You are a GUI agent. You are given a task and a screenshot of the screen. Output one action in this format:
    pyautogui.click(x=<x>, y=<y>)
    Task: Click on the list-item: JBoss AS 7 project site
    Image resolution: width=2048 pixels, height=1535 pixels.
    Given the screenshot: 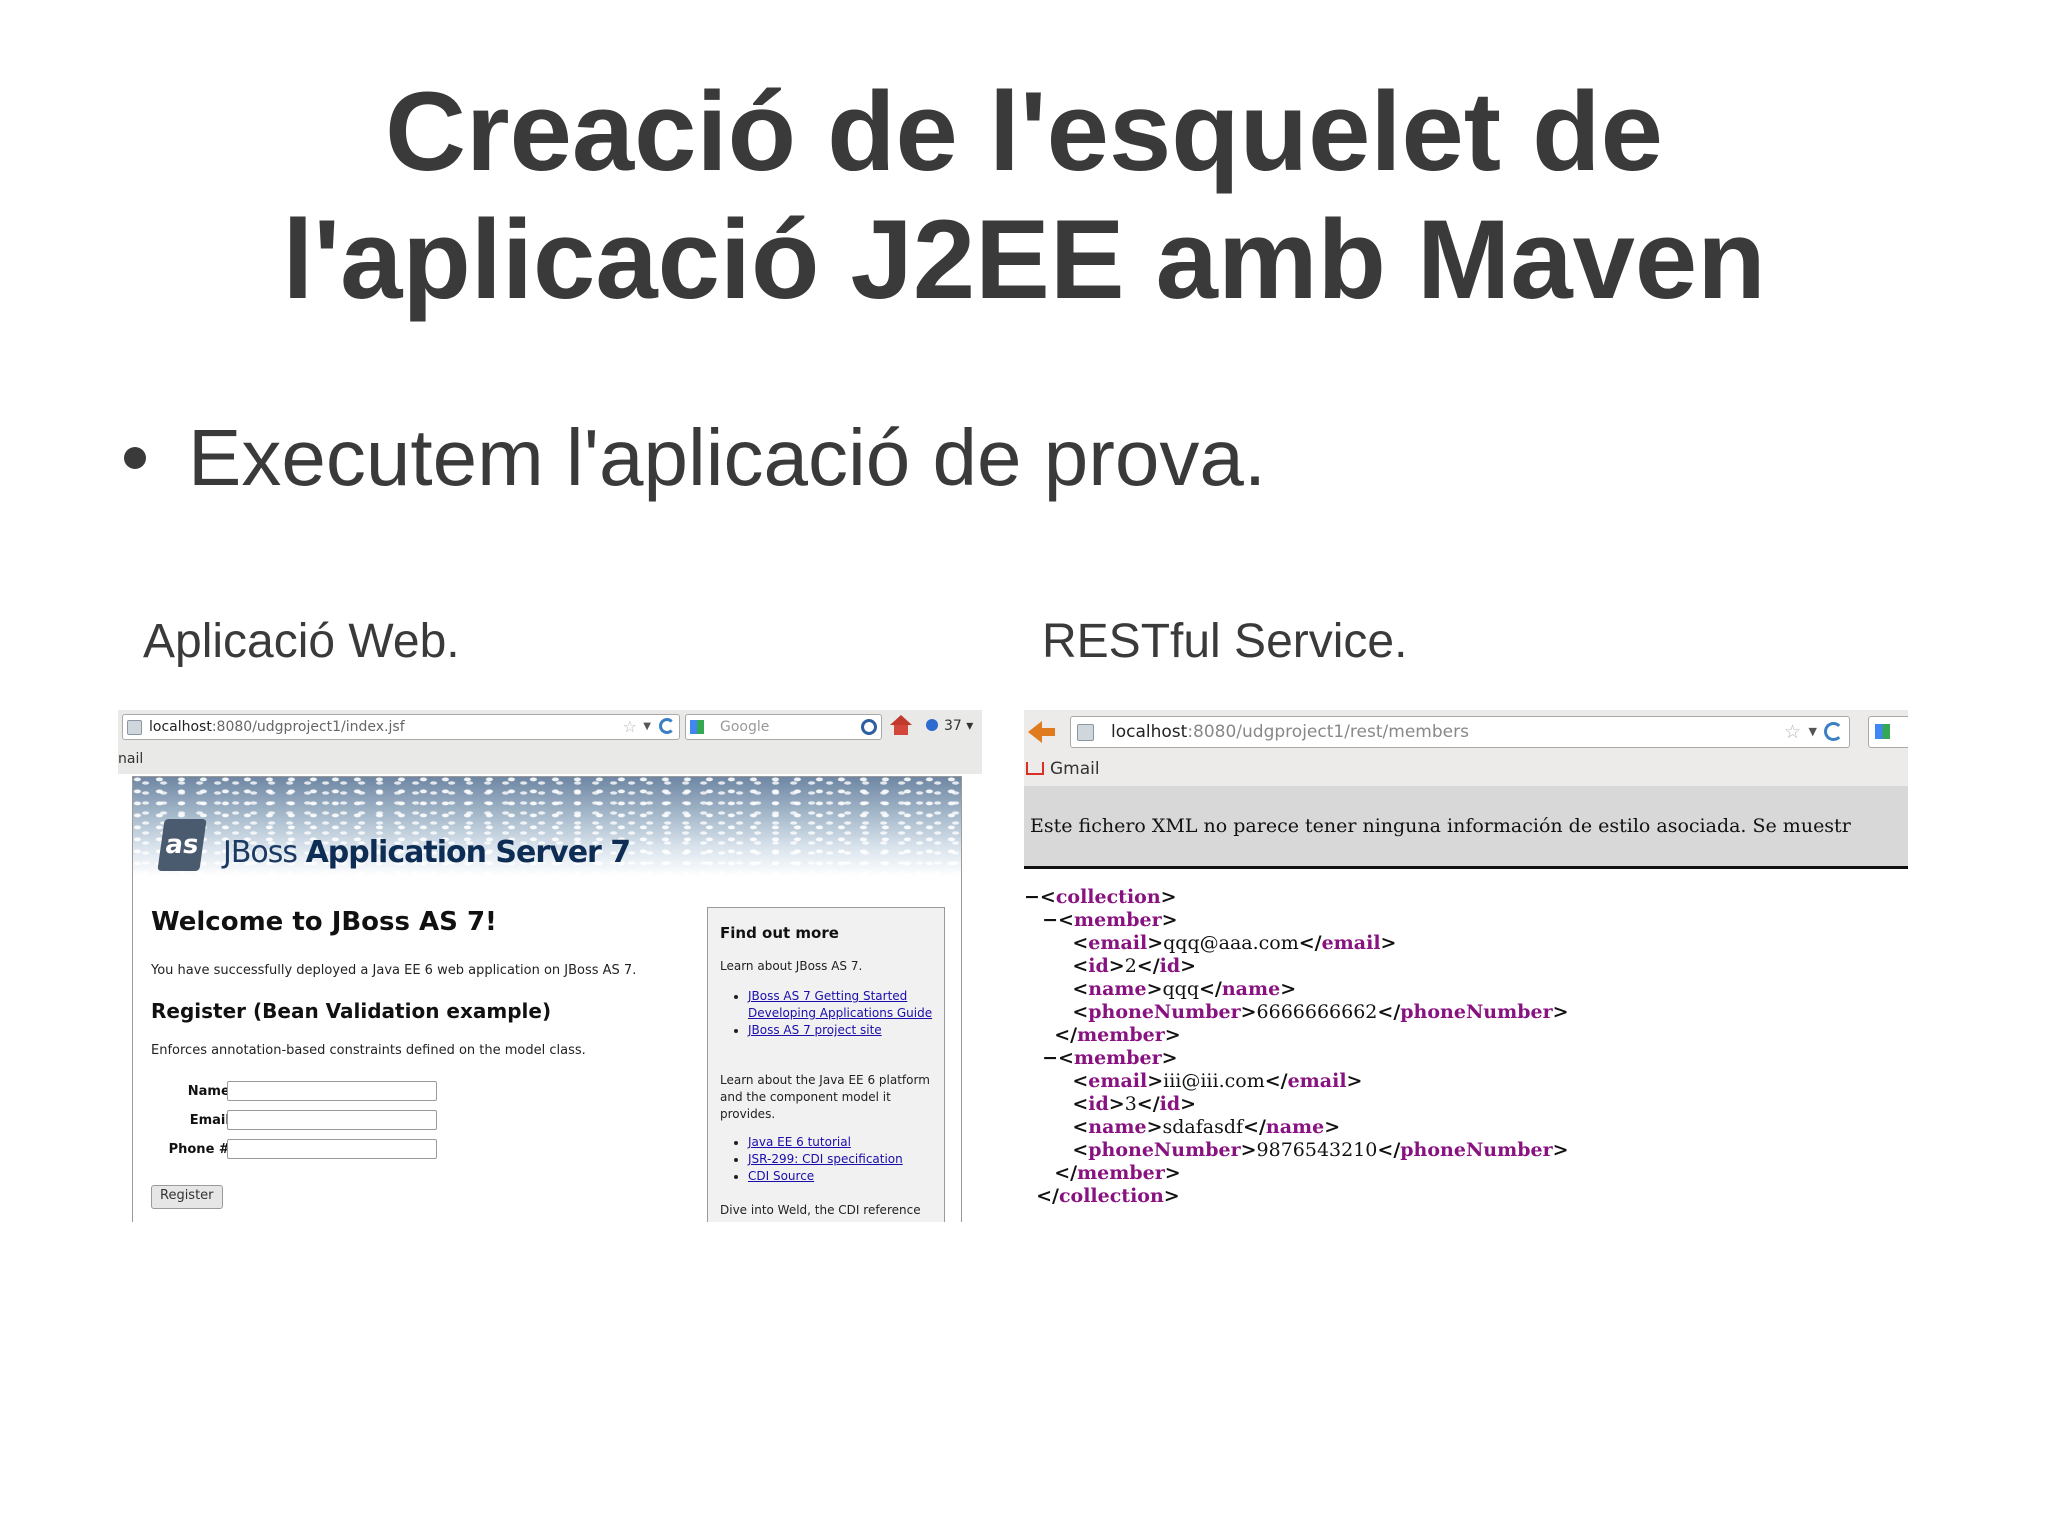 What is the action you would take?
    pyautogui.click(x=846, y=1030)
    